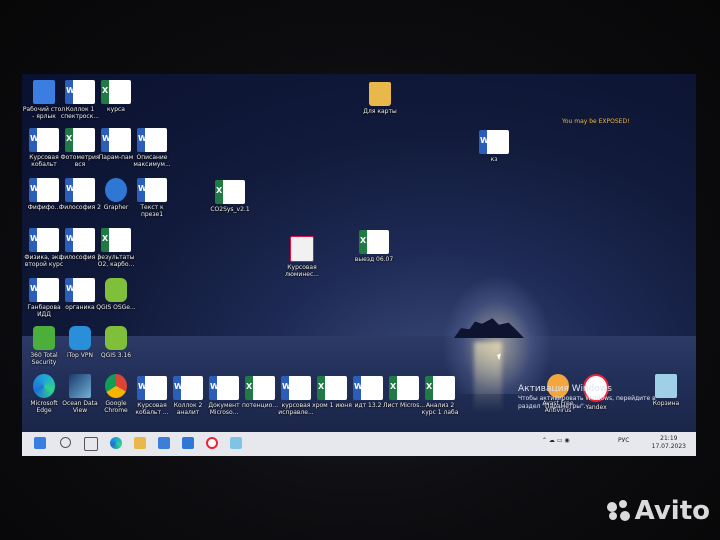  What do you see at coordinates (668, 446) in the screenshot?
I see `clock-date: 17.07.2023` at bounding box center [668, 446].